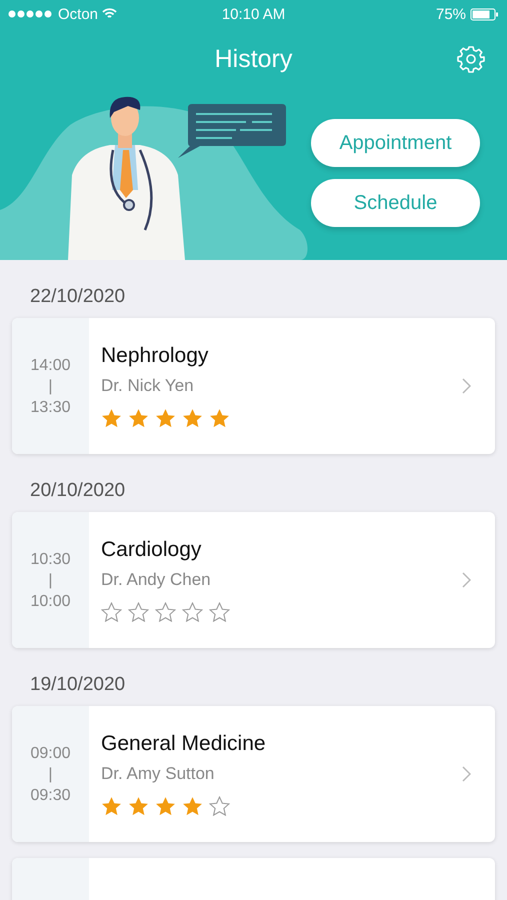 The image size is (507, 900). What do you see at coordinates (78, 14) in the screenshot?
I see `carrier-name: Octon` at bounding box center [78, 14].